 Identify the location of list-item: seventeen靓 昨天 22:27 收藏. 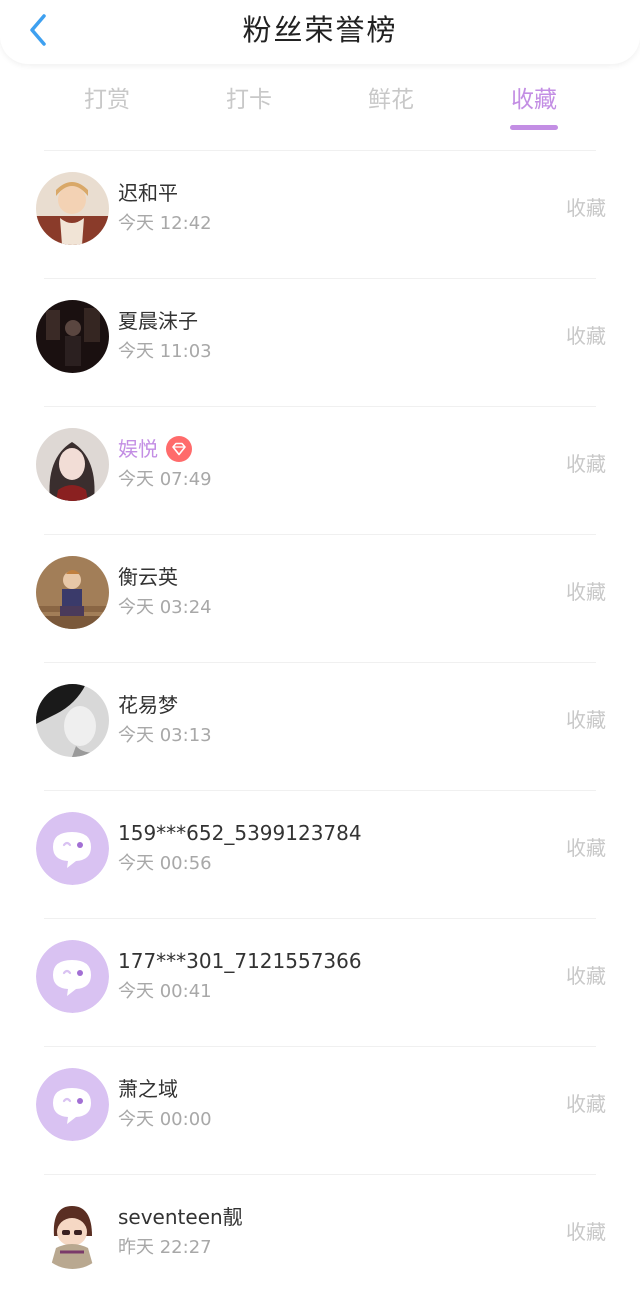
(320, 1238).